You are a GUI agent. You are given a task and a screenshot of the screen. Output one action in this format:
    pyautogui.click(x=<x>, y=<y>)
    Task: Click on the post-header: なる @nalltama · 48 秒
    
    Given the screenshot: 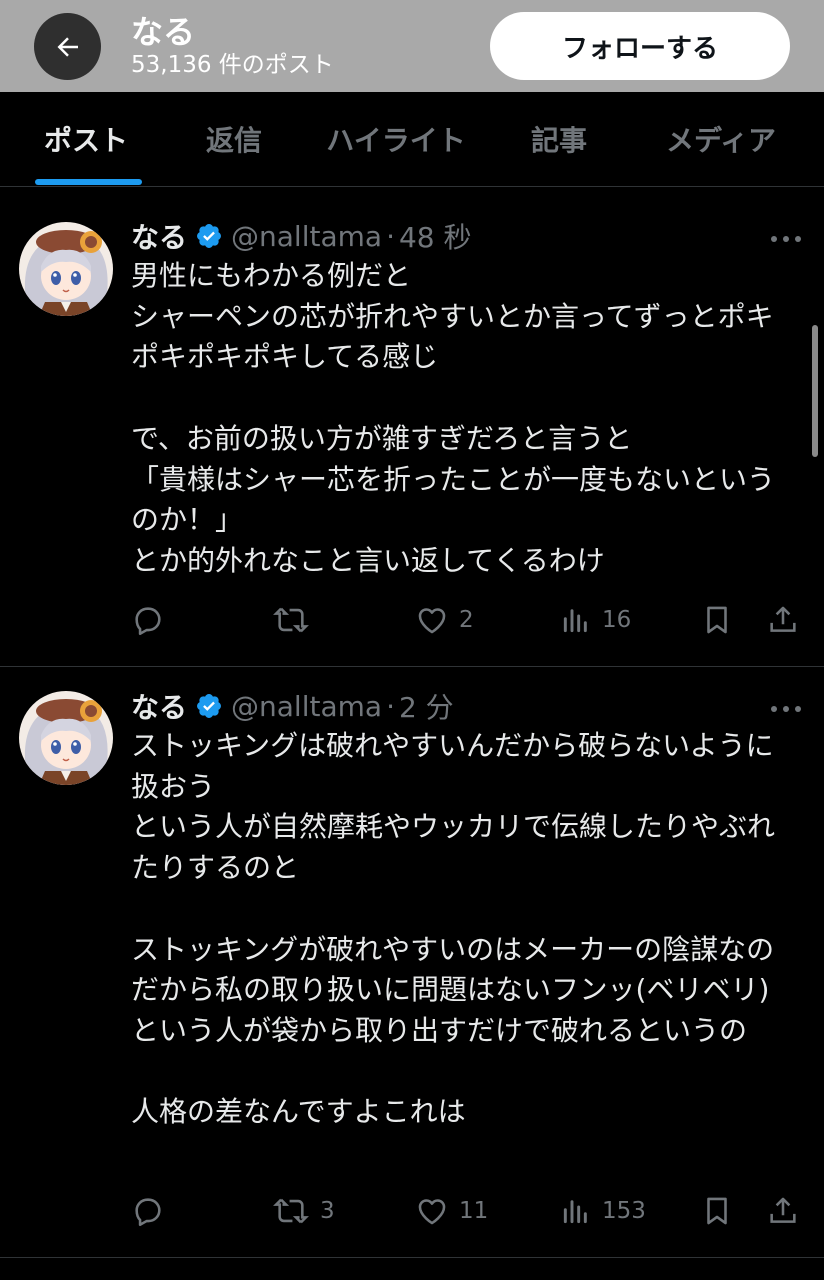 What is the action you would take?
    pyautogui.click(x=301, y=236)
    